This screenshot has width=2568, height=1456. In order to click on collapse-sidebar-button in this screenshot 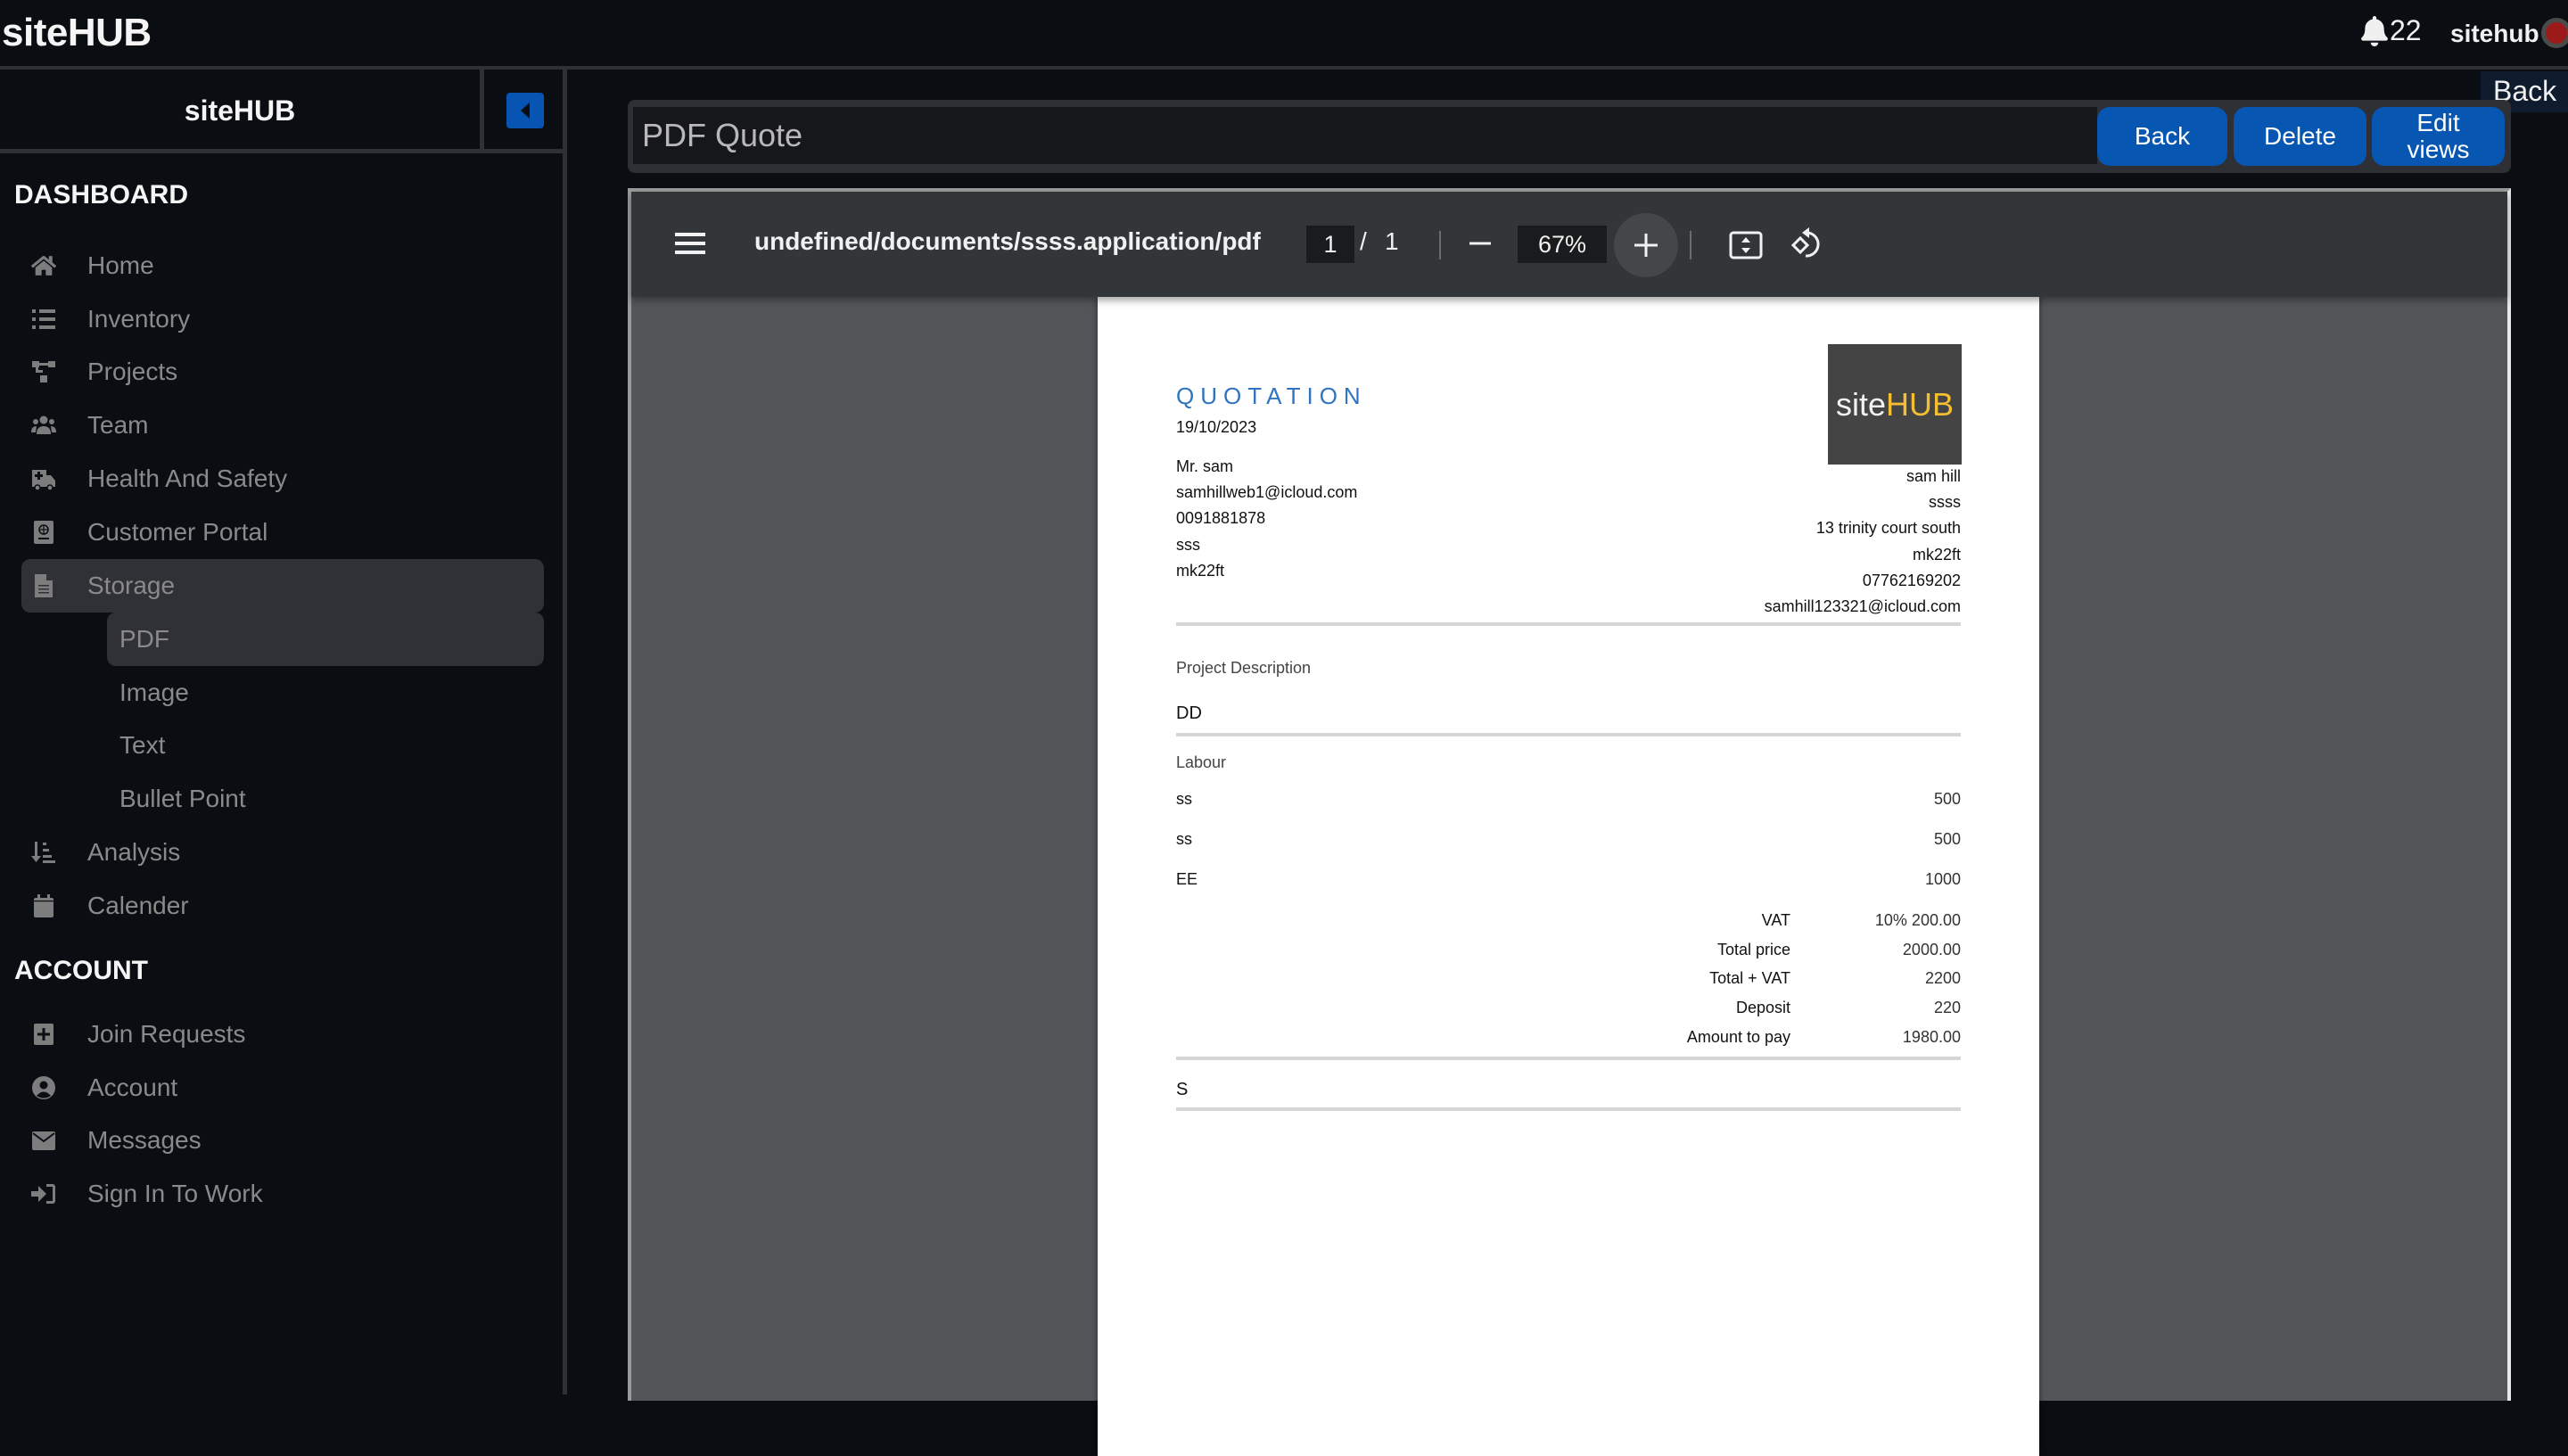, I will do `click(525, 111)`.